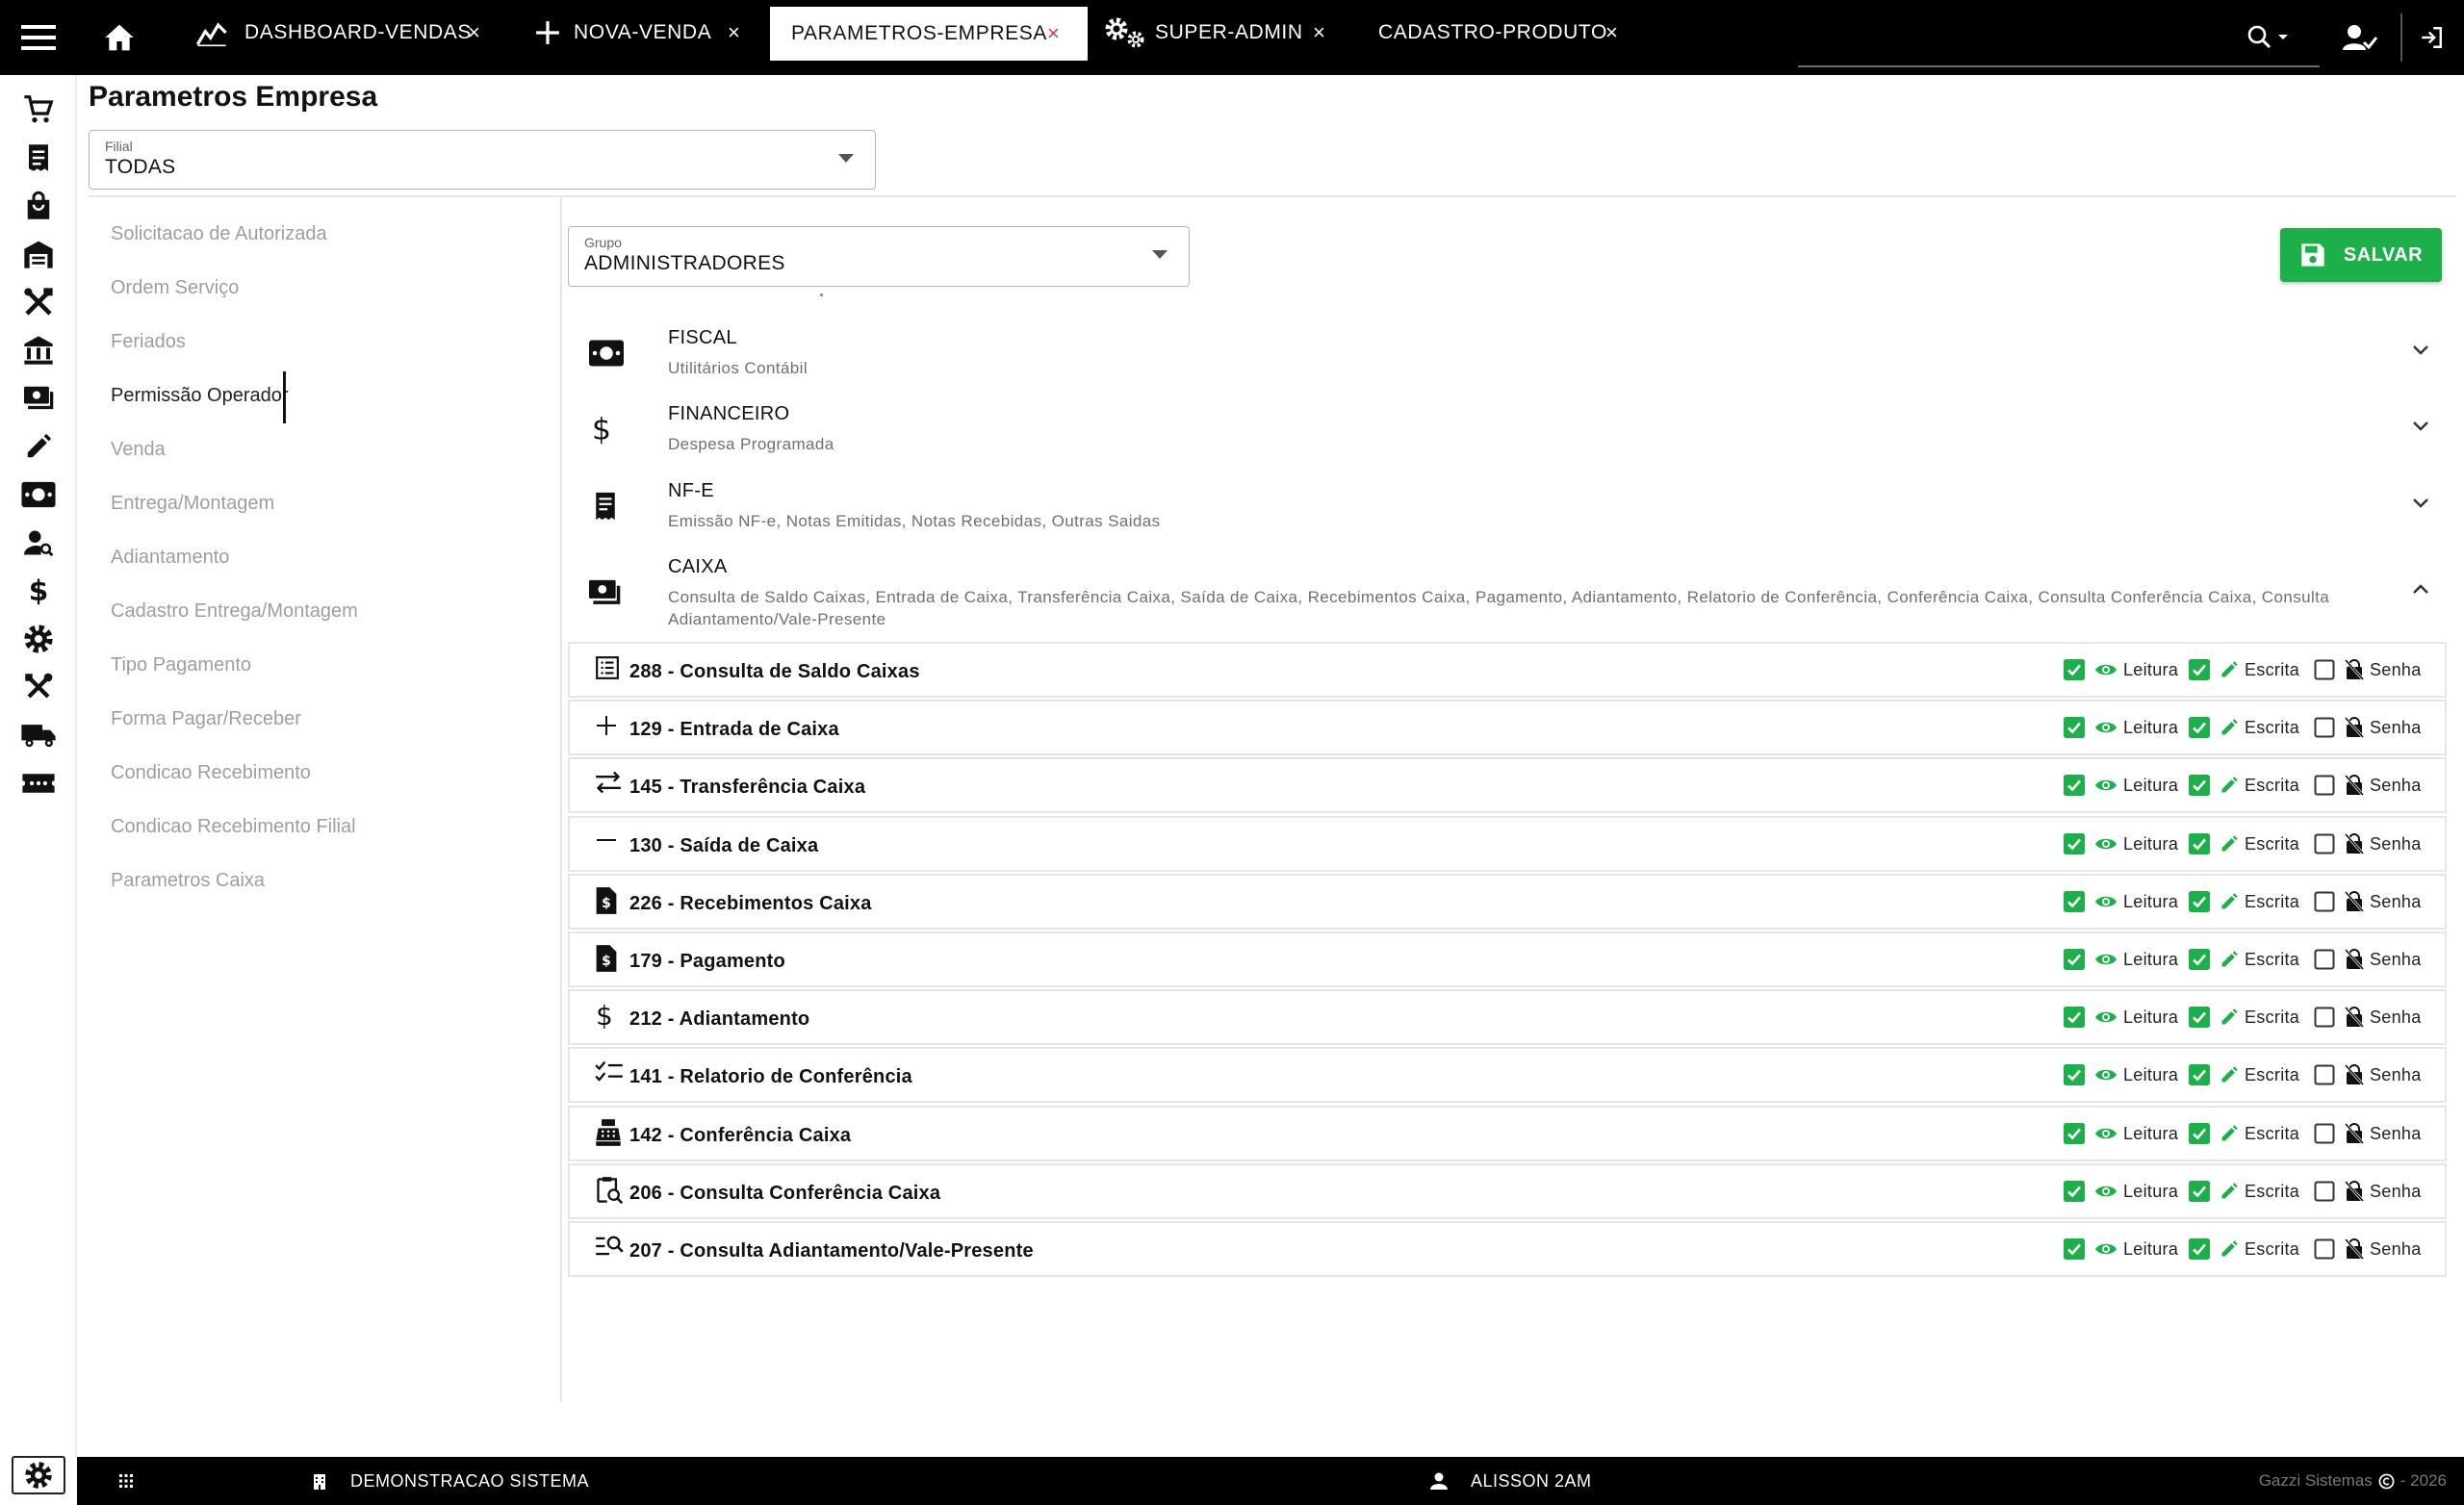 Image resolution: width=2464 pixels, height=1505 pixels. Describe the element at coordinates (2420, 589) in the screenshot. I see `chevron-up-icon` at that location.